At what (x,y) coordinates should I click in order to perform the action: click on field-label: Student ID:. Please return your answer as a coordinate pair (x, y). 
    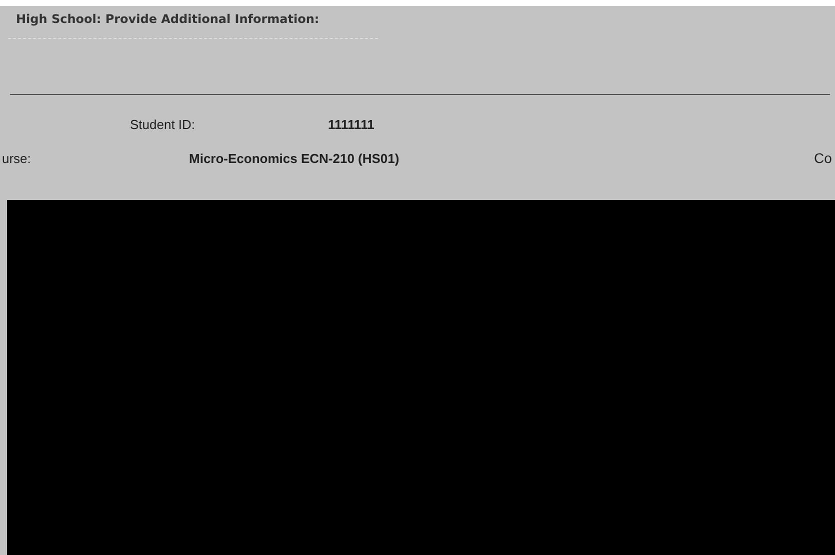
    Looking at the image, I should click on (163, 124).